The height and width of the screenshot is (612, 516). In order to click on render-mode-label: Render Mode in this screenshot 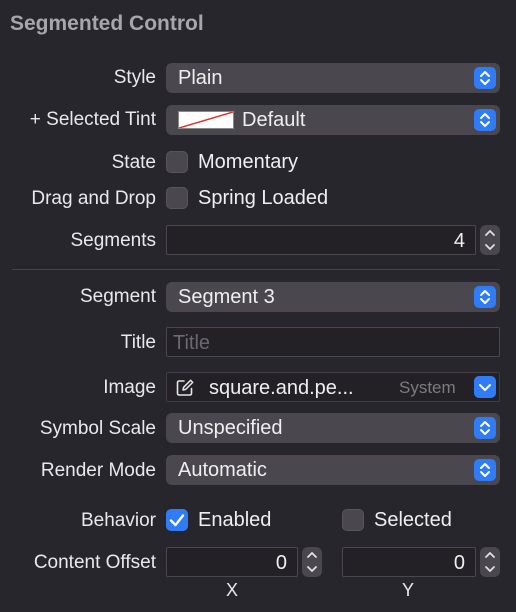, I will do `click(98, 470)`.